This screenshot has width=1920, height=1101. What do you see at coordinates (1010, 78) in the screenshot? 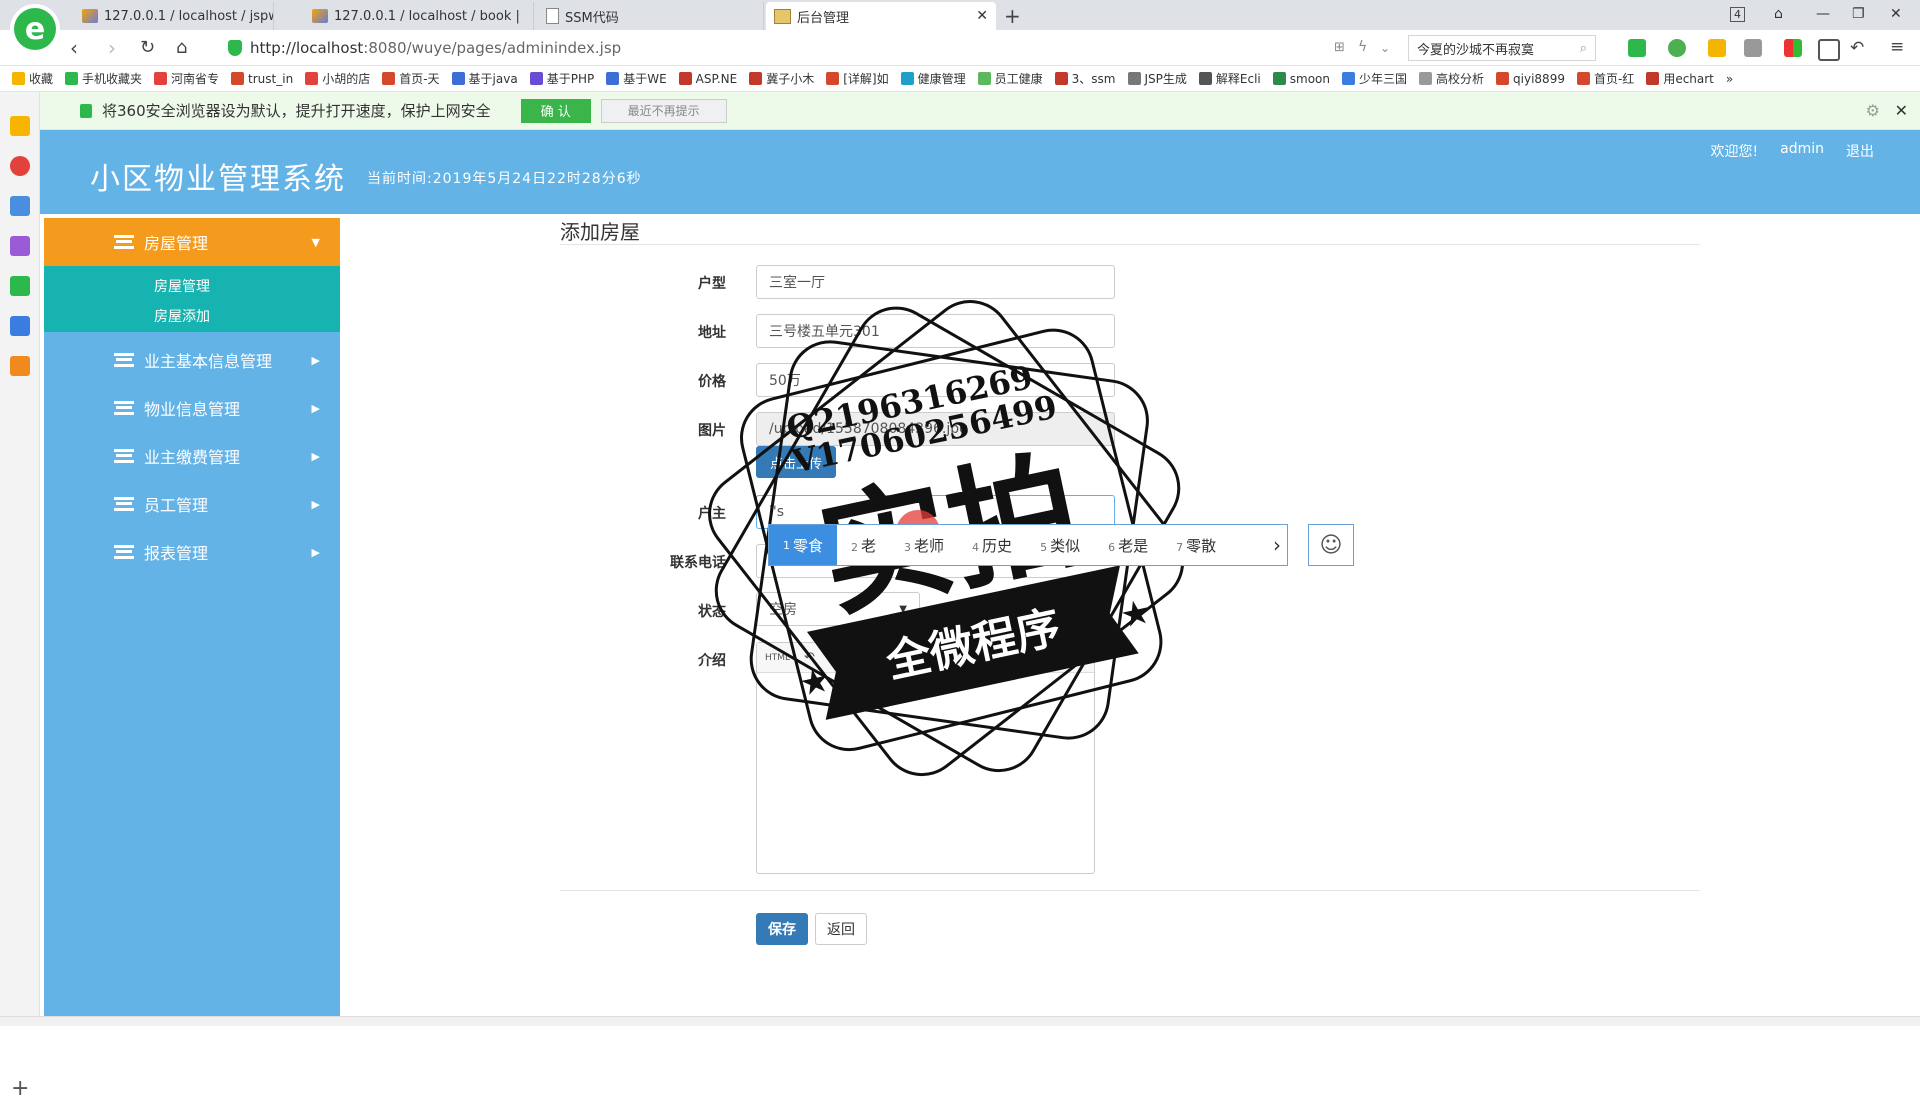
I see `bookmark-item: 员工健康` at bounding box center [1010, 78].